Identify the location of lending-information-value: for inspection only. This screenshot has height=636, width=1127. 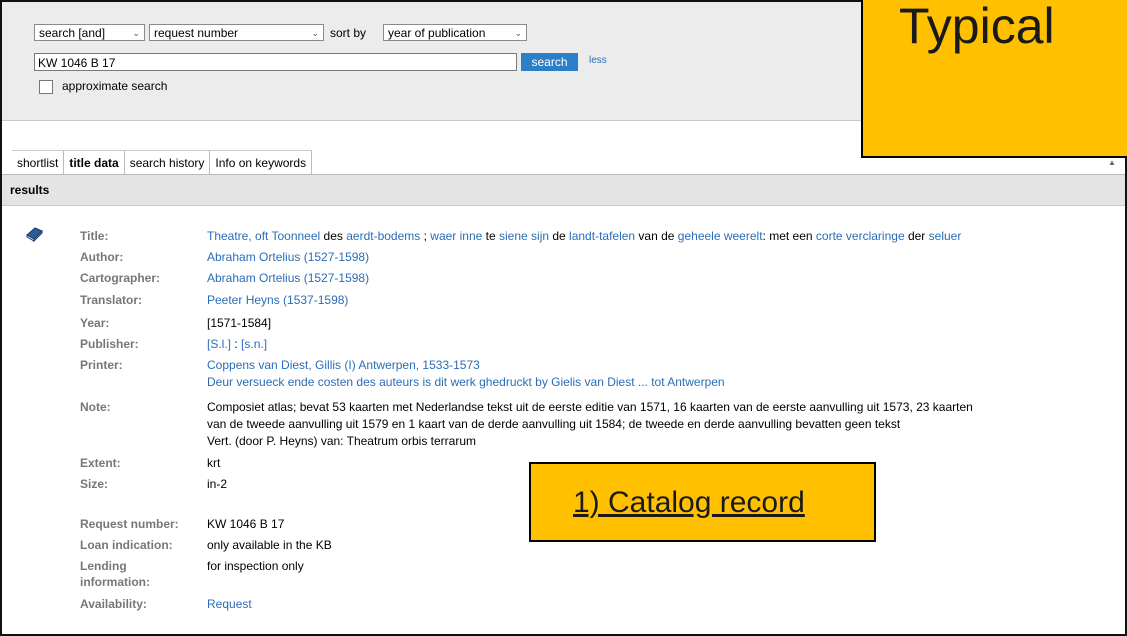
(255, 566).